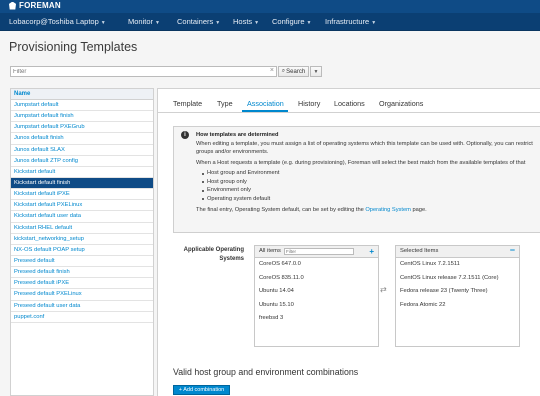 The height and width of the screenshot is (396, 540). I want to click on selected-os-item: Fedora release 23 (Twenty Three), so click(457, 292).